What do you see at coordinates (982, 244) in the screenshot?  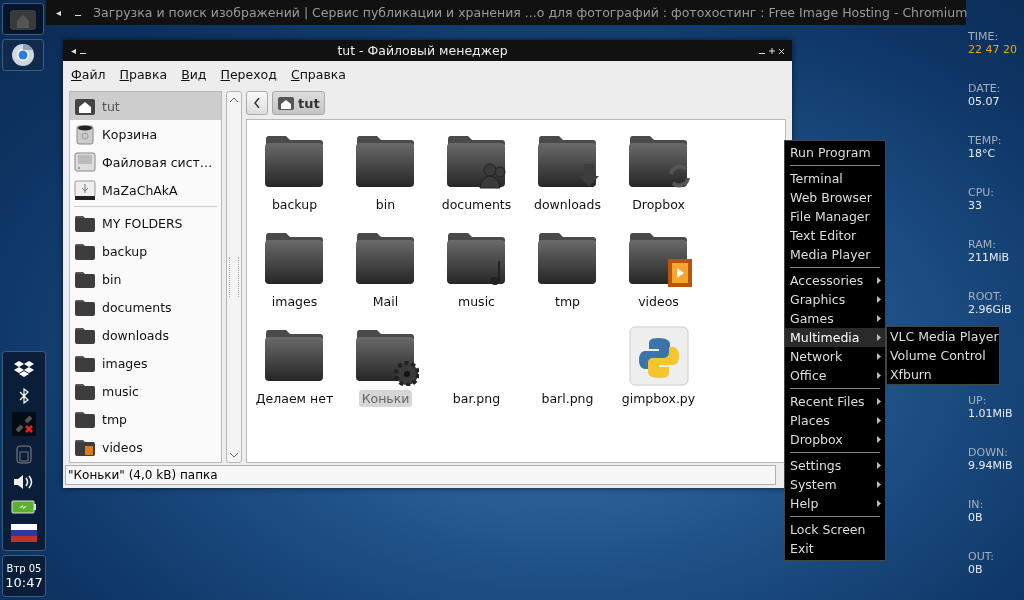 I see `stat-label: RAM:` at bounding box center [982, 244].